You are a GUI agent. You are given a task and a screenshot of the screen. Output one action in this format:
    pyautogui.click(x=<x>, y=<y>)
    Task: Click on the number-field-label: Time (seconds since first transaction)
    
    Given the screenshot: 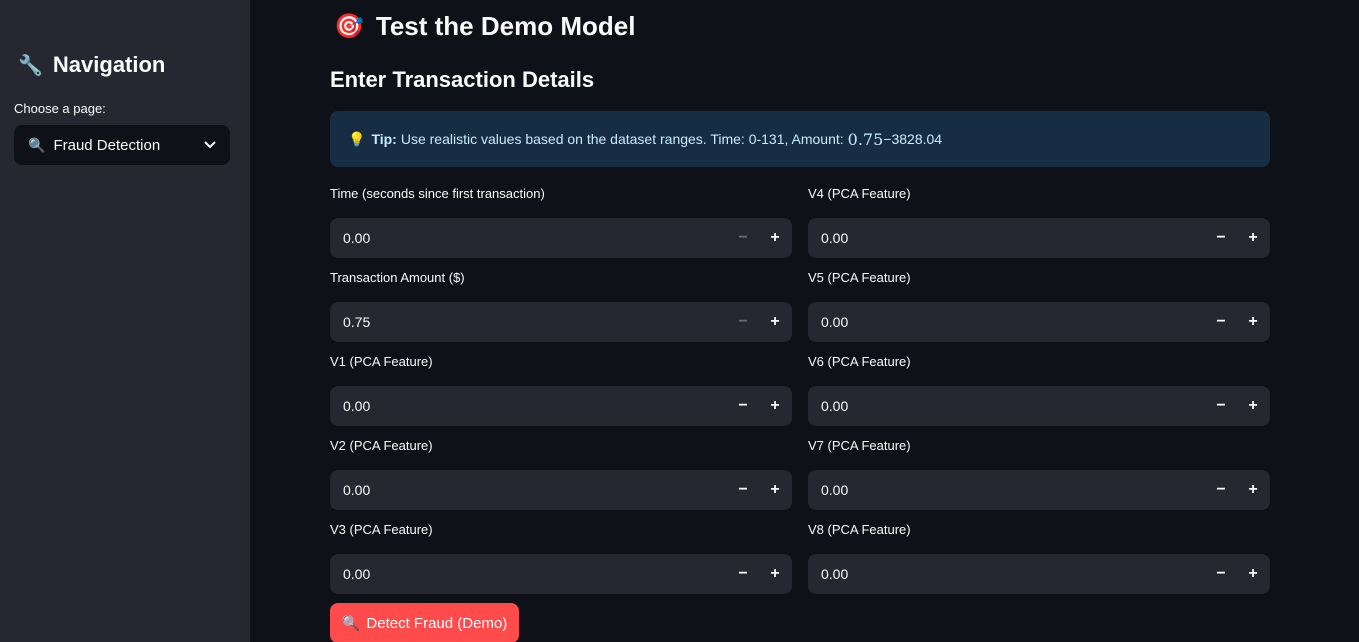 What is the action you would take?
    pyautogui.click(x=437, y=193)
    